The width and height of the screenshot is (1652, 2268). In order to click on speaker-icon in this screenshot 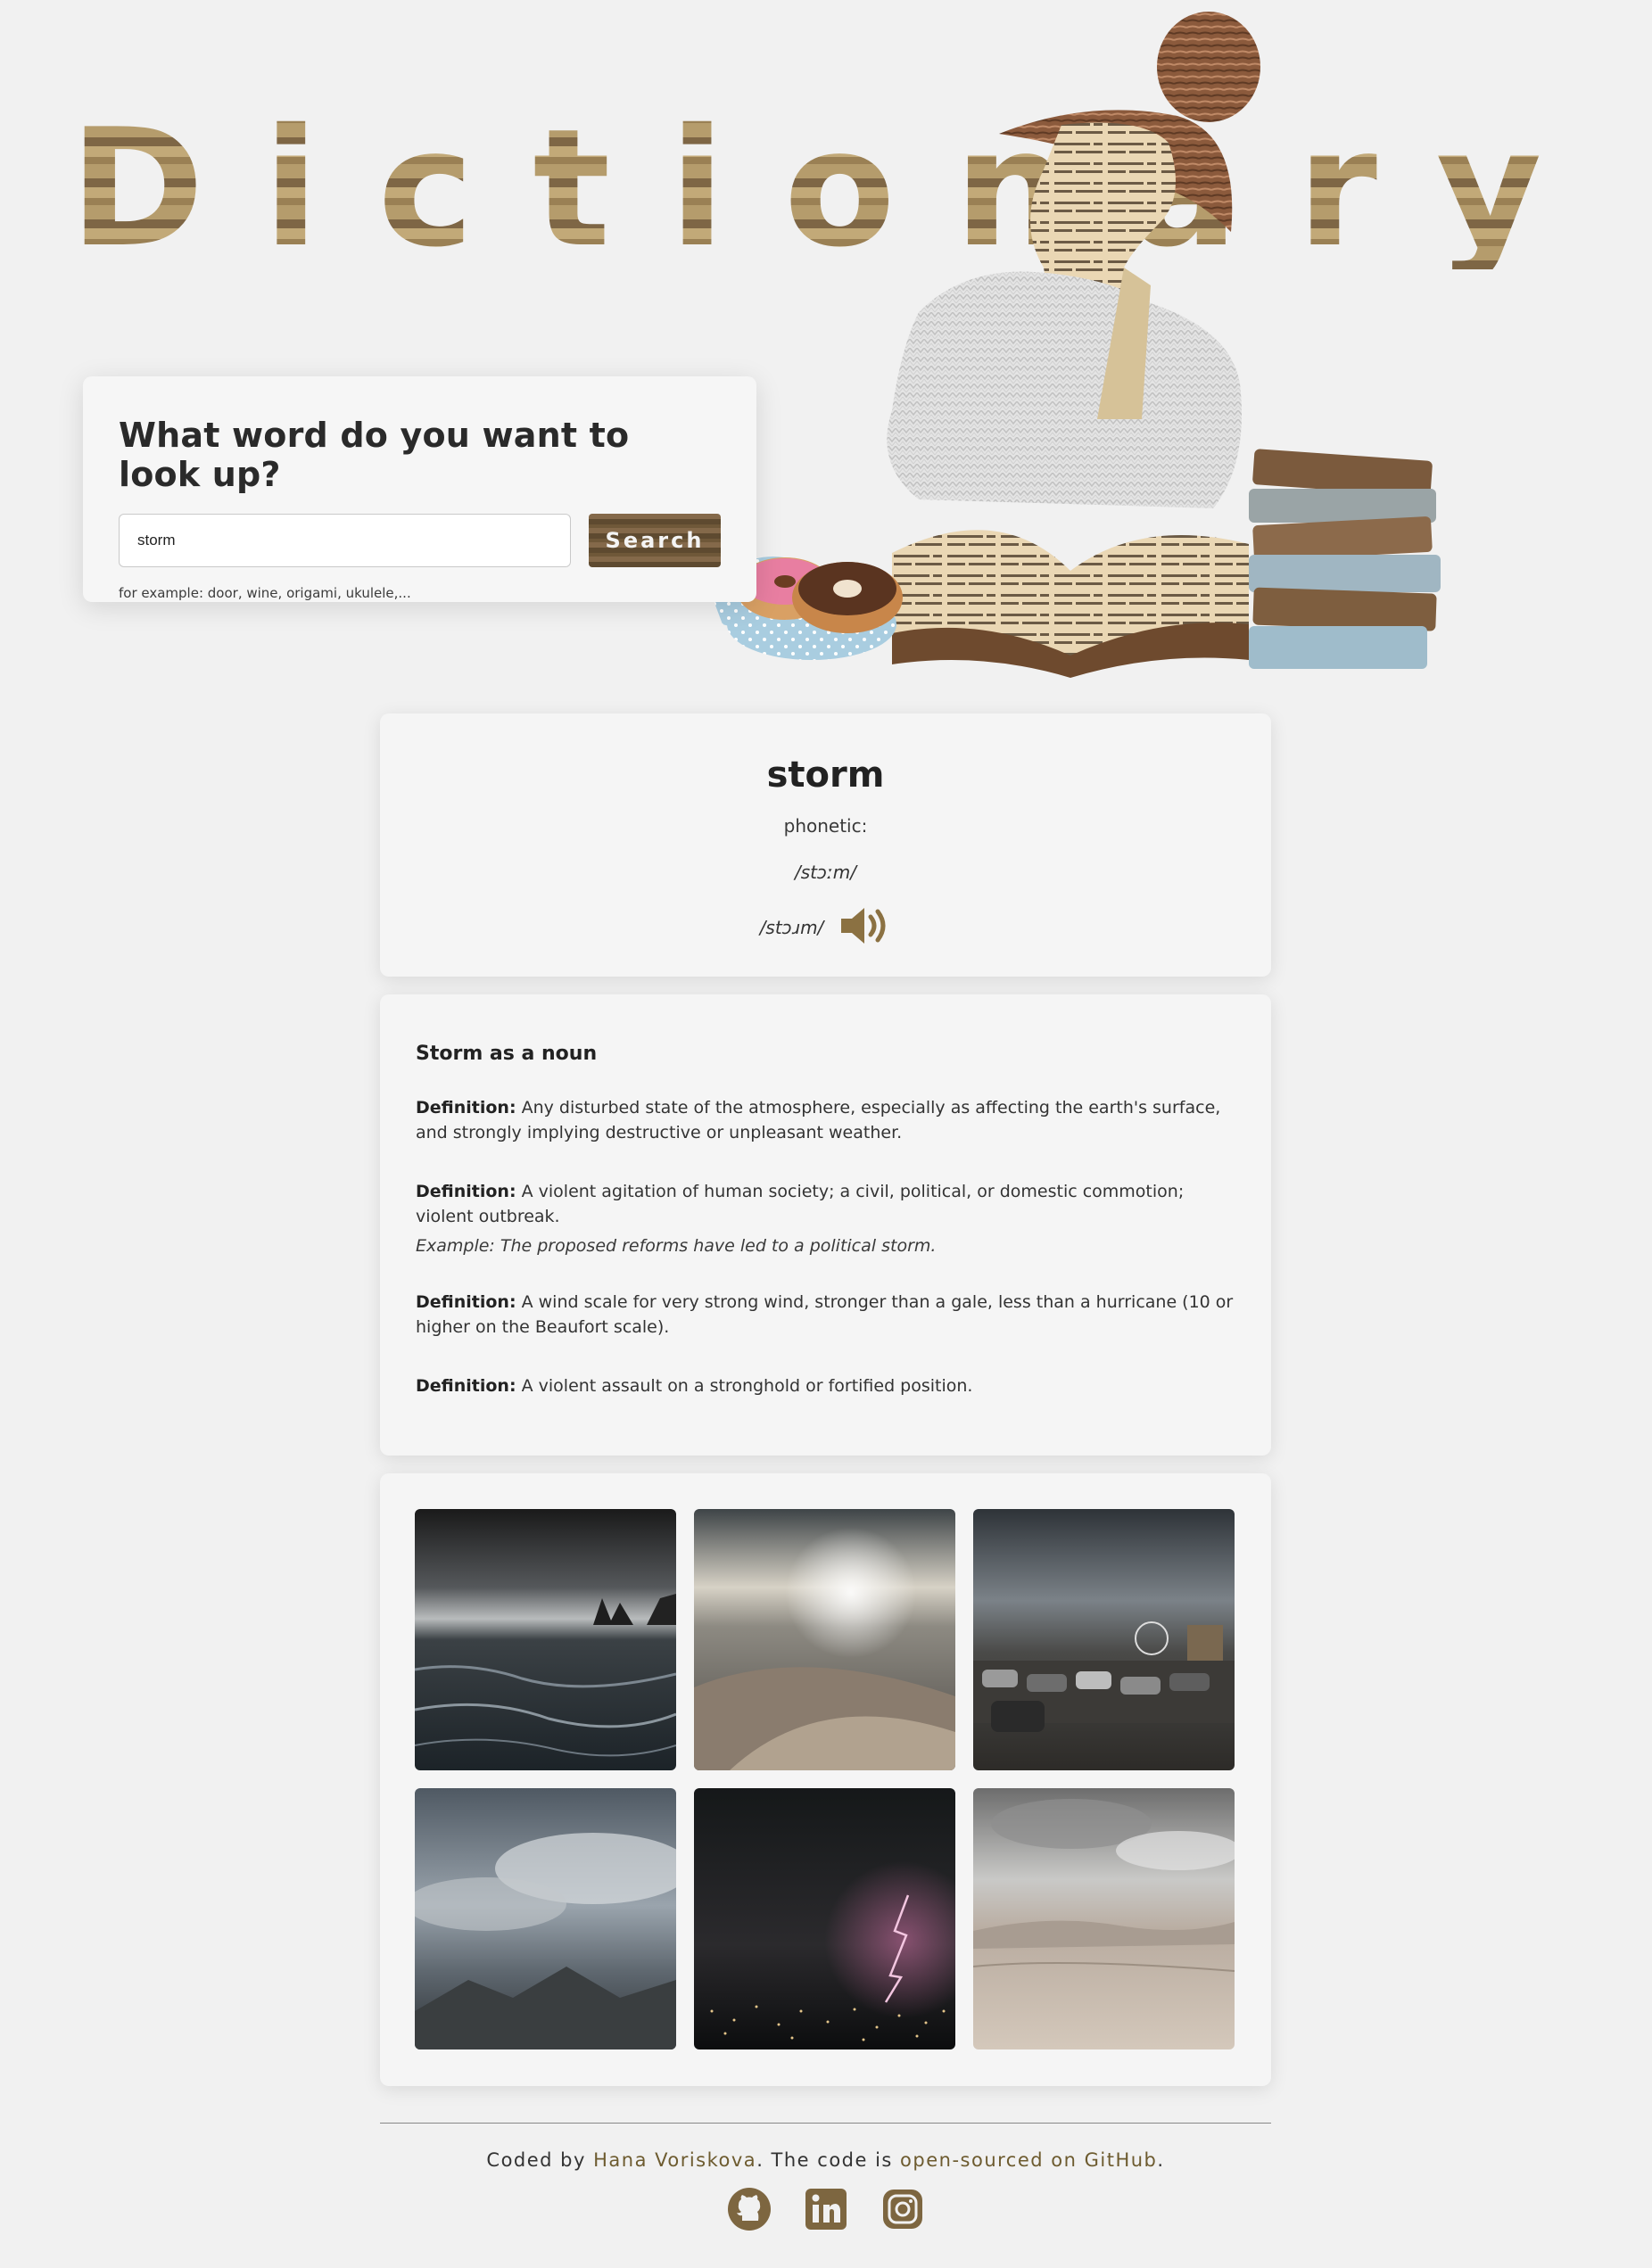, I will do `click(864, 927)`.